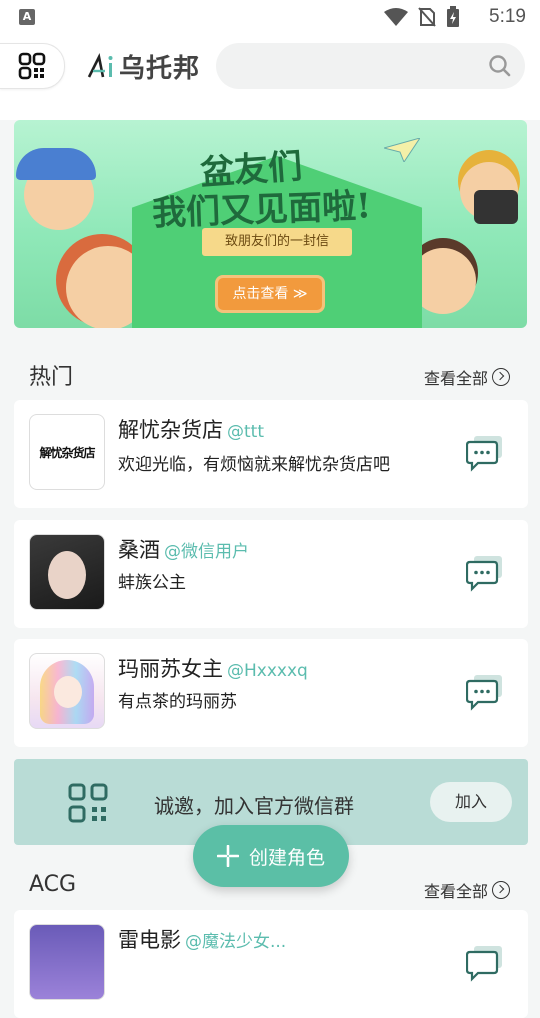  I want to click on join-button: 加入, so click(471, 802).